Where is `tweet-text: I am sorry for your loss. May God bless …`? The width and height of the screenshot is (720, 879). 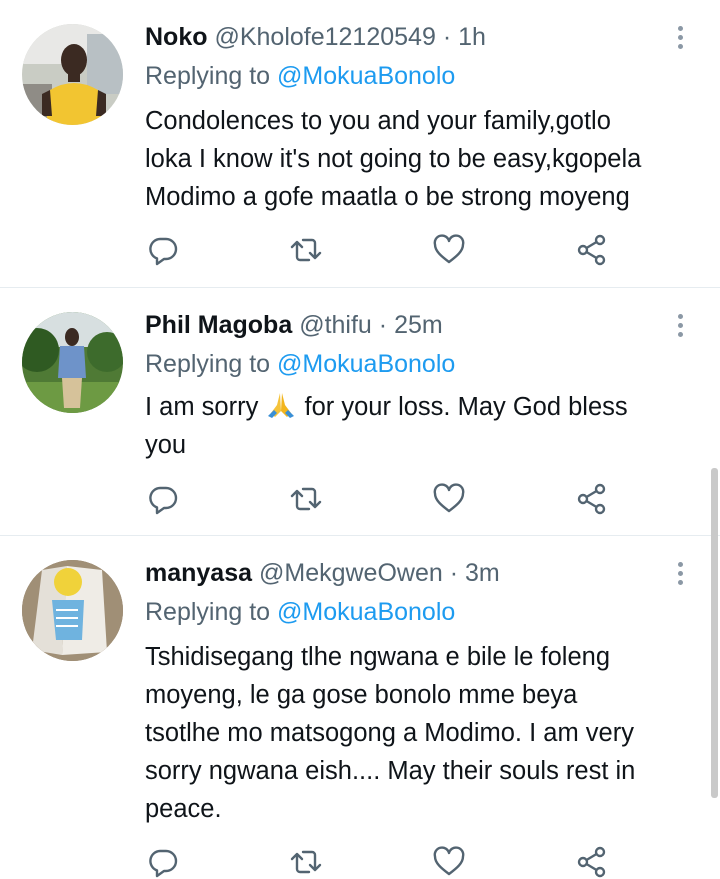 tweet-text: I am sorry for your loss. May God bless … is located at coordinates (425, 426).